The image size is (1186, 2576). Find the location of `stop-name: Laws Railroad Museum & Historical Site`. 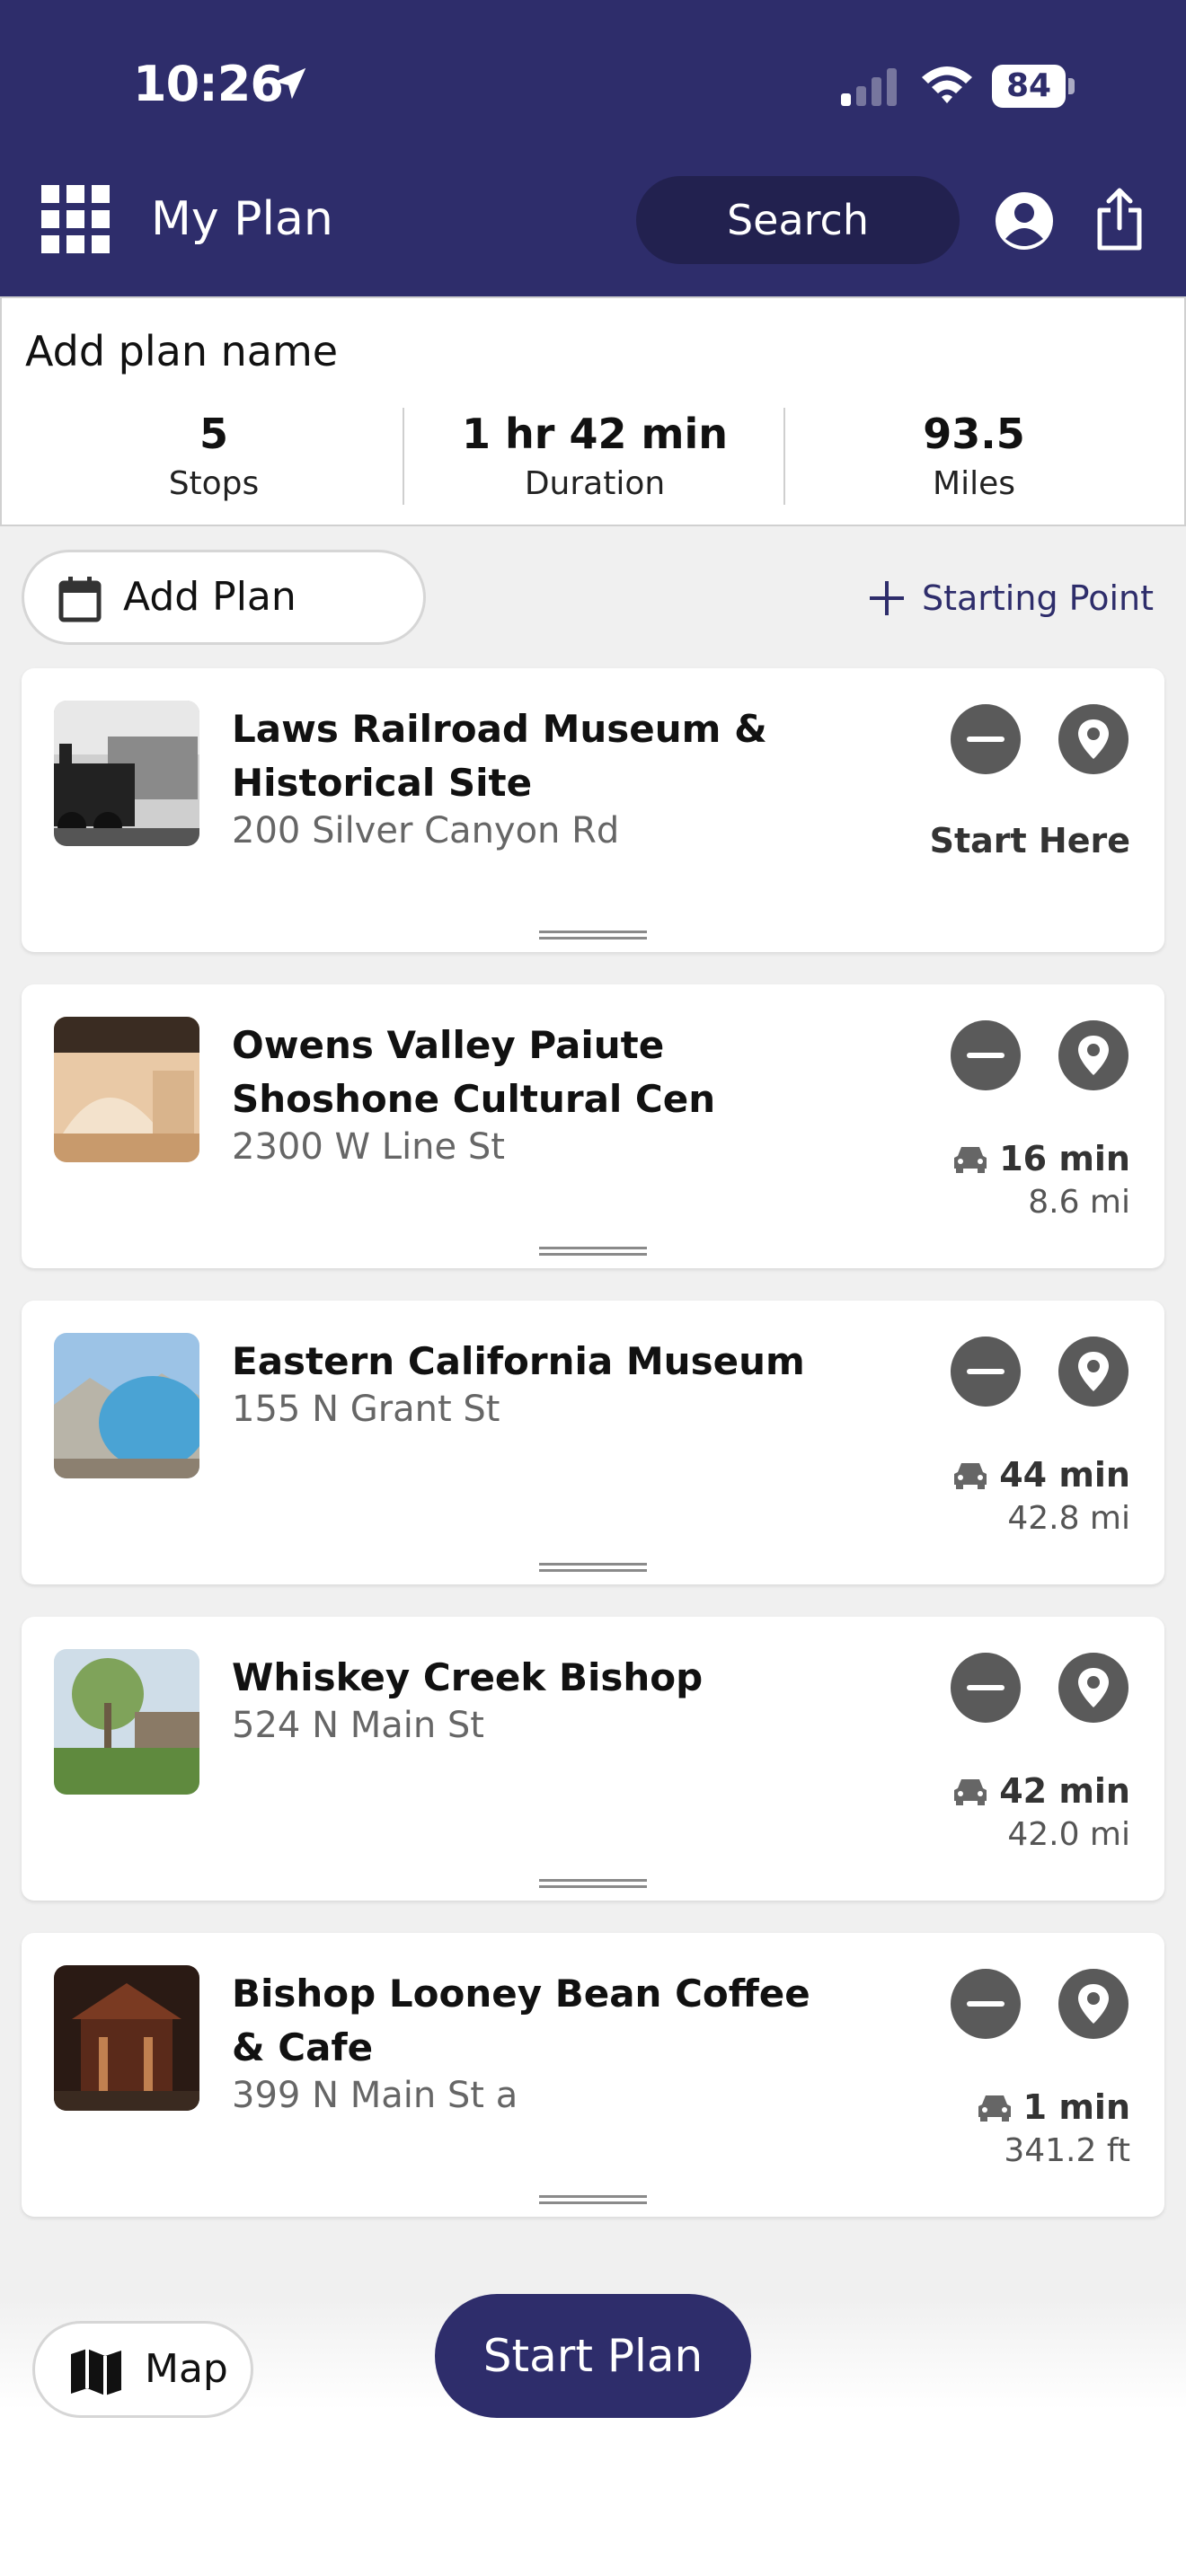

stop-name: Laws Railroad Museum & Historical Site is located at coordinates (499, 756).